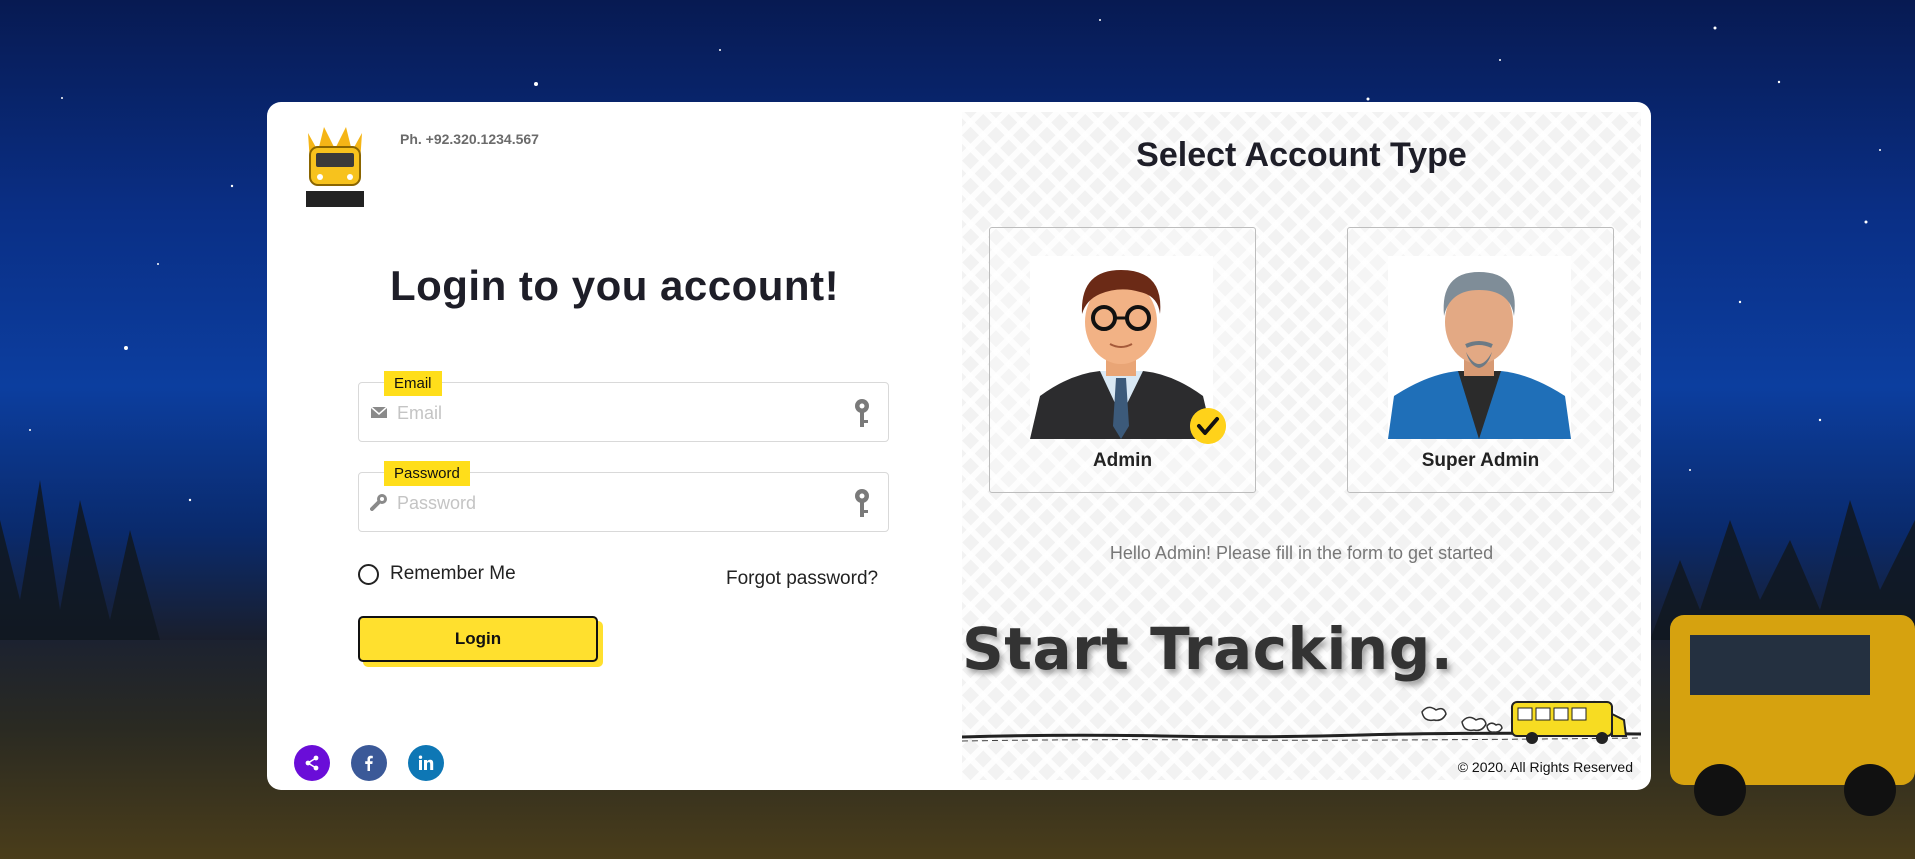 The image size is (1915, 859). I want to click on super-admin-avatar, so click(1479, 347).